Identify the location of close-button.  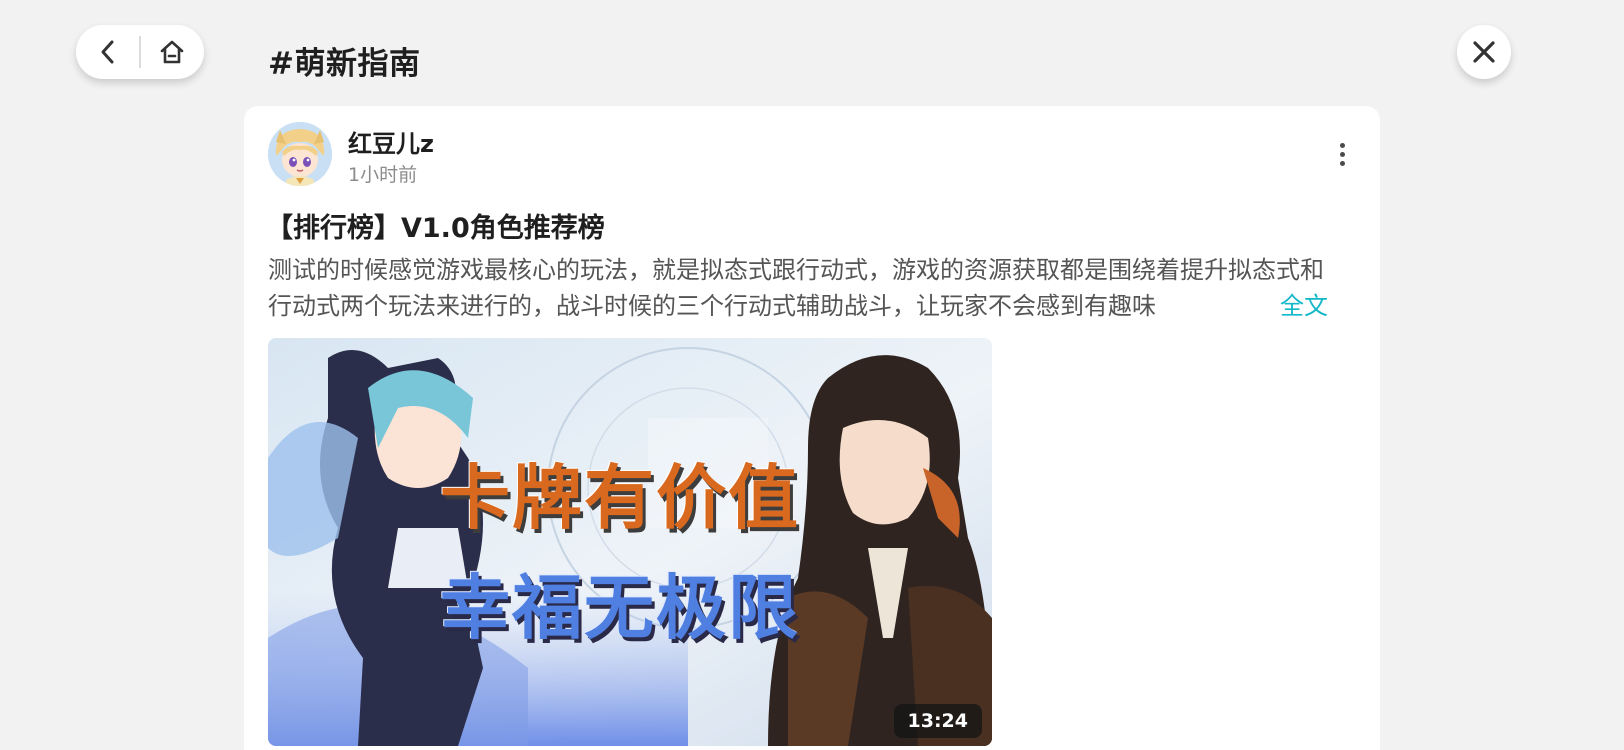
(1484, 52).